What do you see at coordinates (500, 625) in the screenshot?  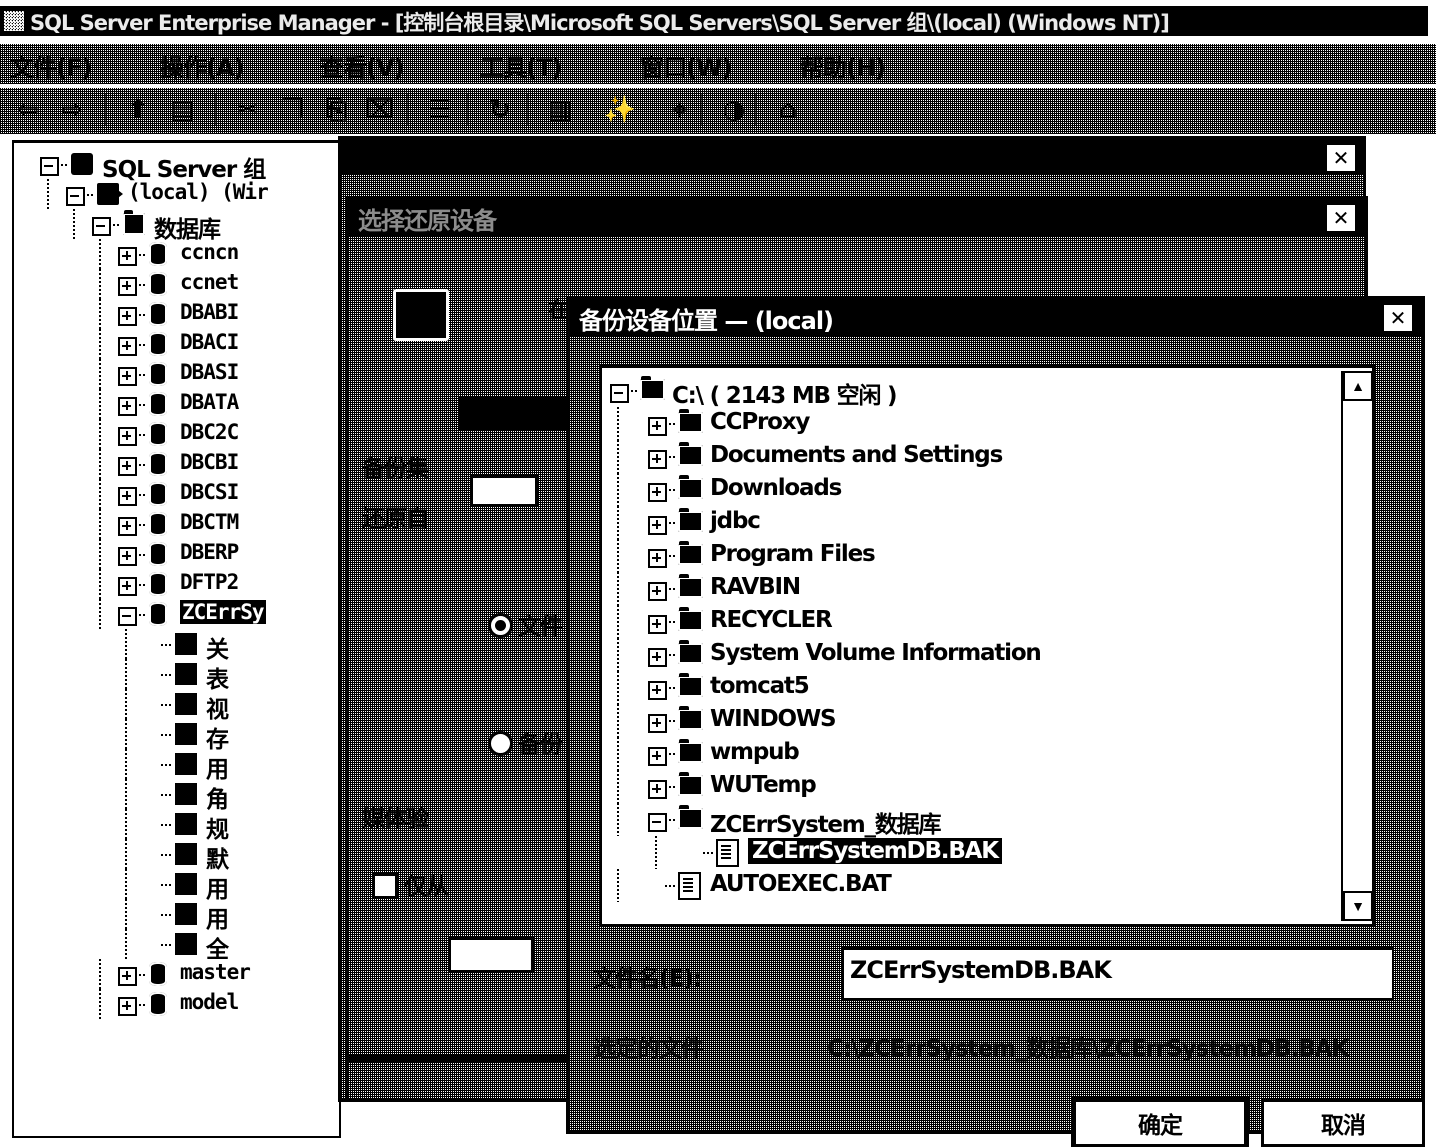 I see `radio-file` at bounding box center [500, 625].